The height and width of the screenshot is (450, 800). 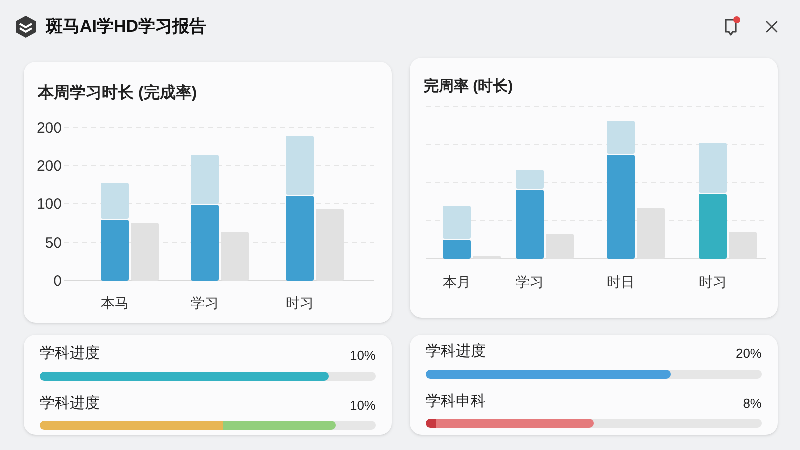 I want to click on bell-icon, so click(x=732, y=27).